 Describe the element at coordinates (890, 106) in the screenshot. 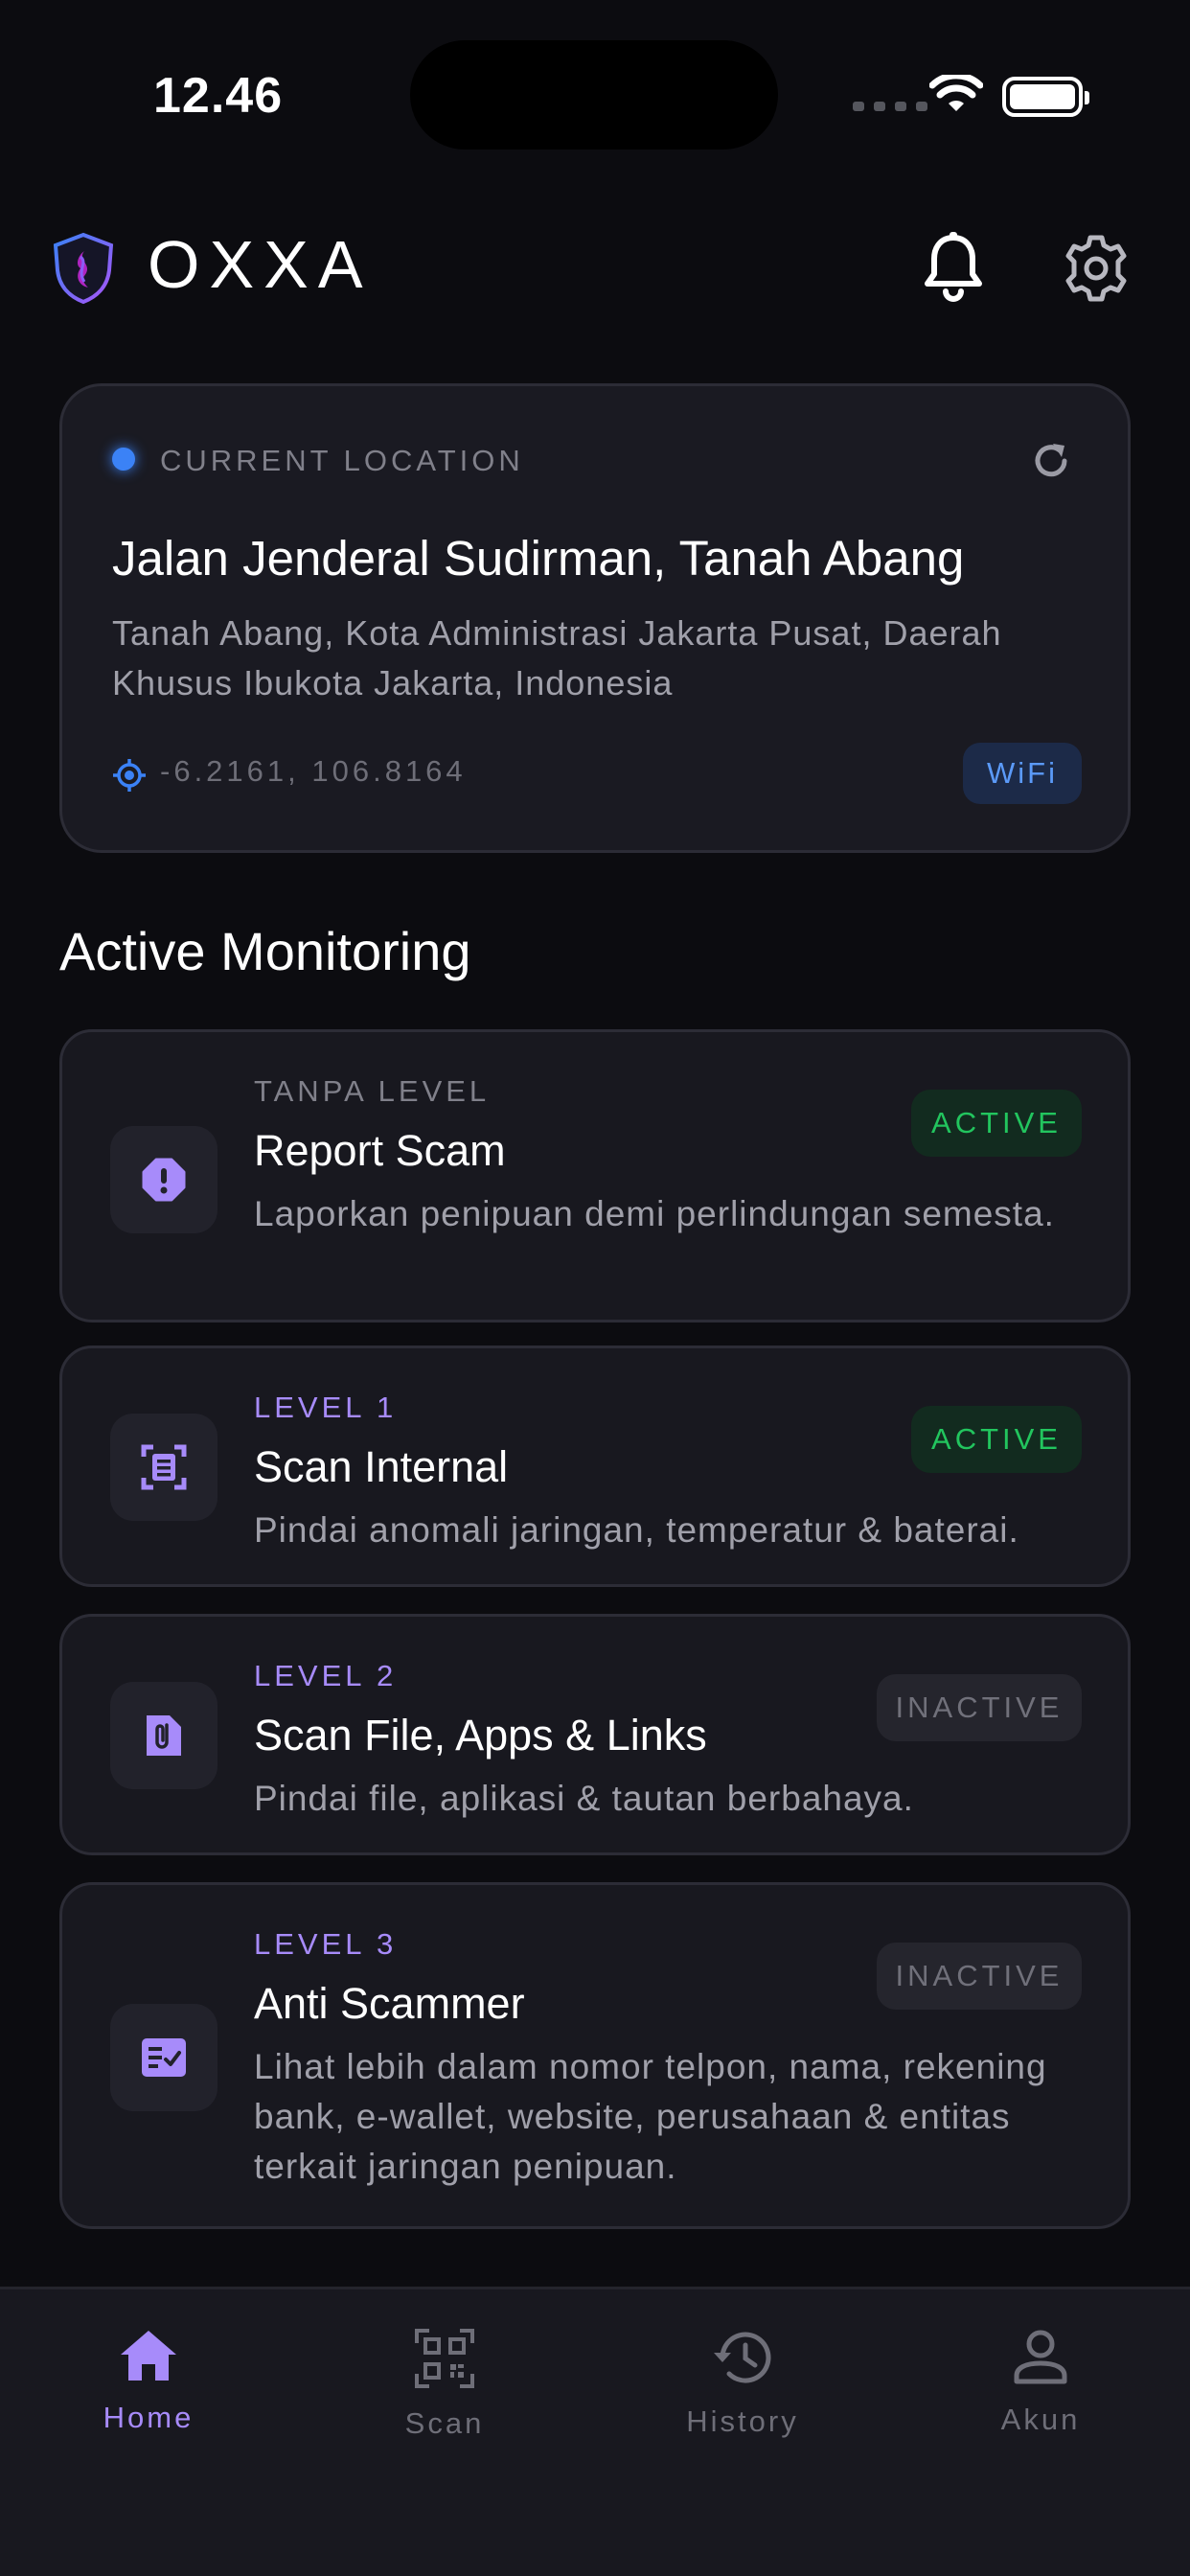

I see `cellular-signal-icon` at that location.